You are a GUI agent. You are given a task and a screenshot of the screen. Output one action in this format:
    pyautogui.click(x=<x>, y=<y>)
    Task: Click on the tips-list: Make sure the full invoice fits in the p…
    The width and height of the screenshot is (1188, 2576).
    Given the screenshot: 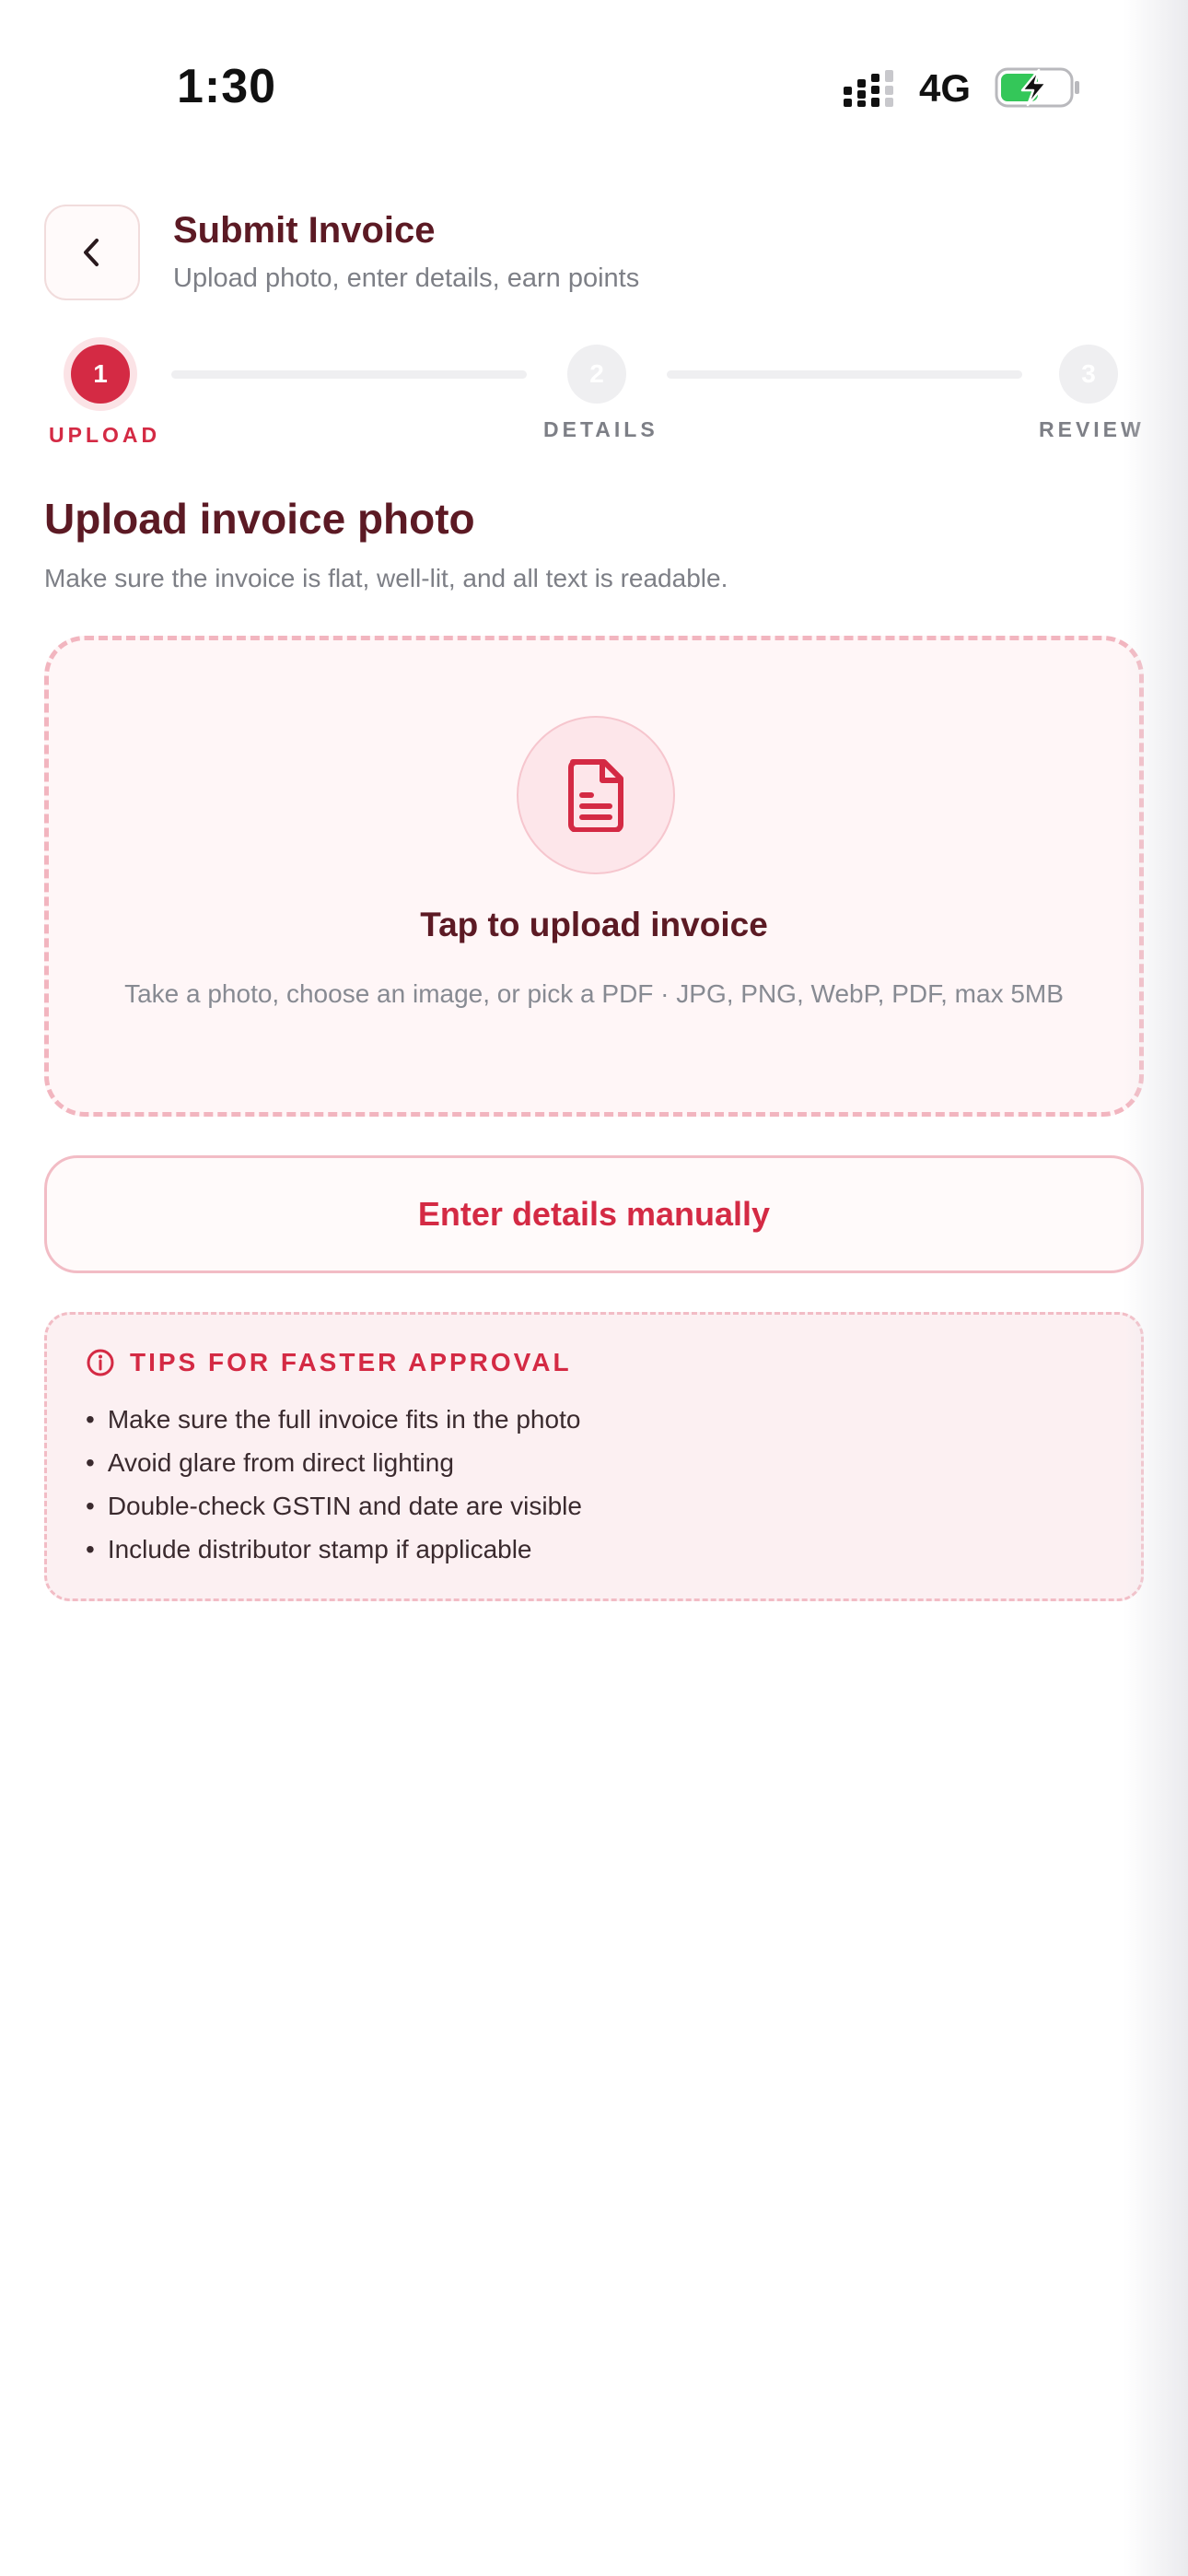 What is the action you would take?
    pyautogui.click(x=334, y=1484)
    